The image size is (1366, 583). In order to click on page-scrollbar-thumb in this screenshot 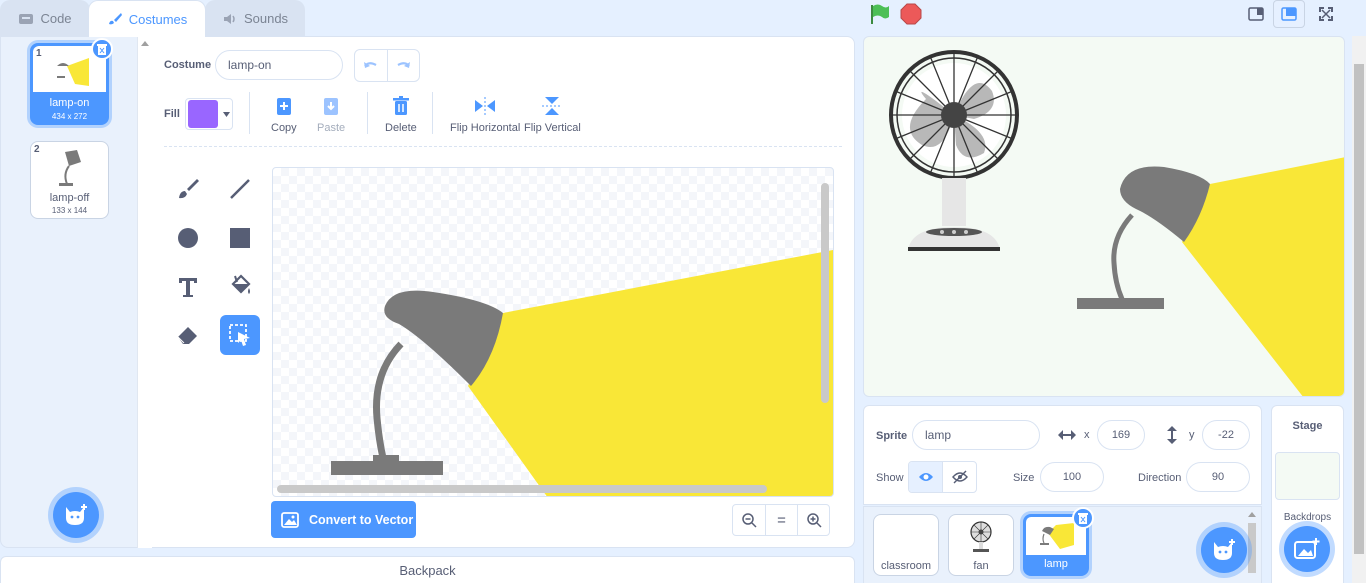, I will do `click(1359, 309)`.